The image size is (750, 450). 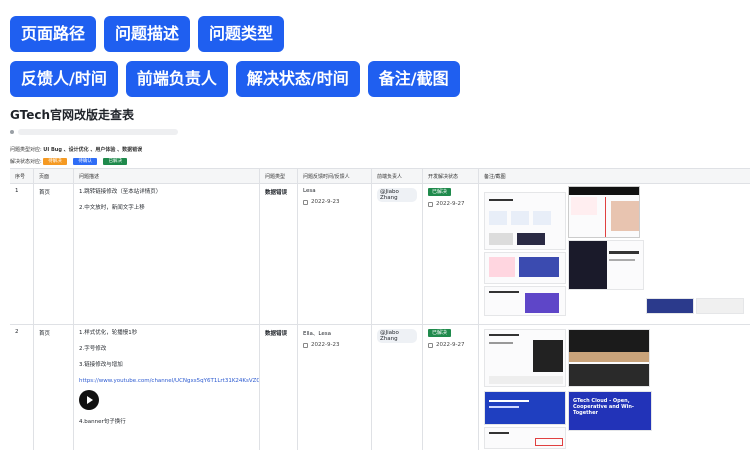 What do you see at coordinates (297, 79) in the screenshot?
I see `tag-status-time: 解决状态/时间` at bounding box center [297, 79].